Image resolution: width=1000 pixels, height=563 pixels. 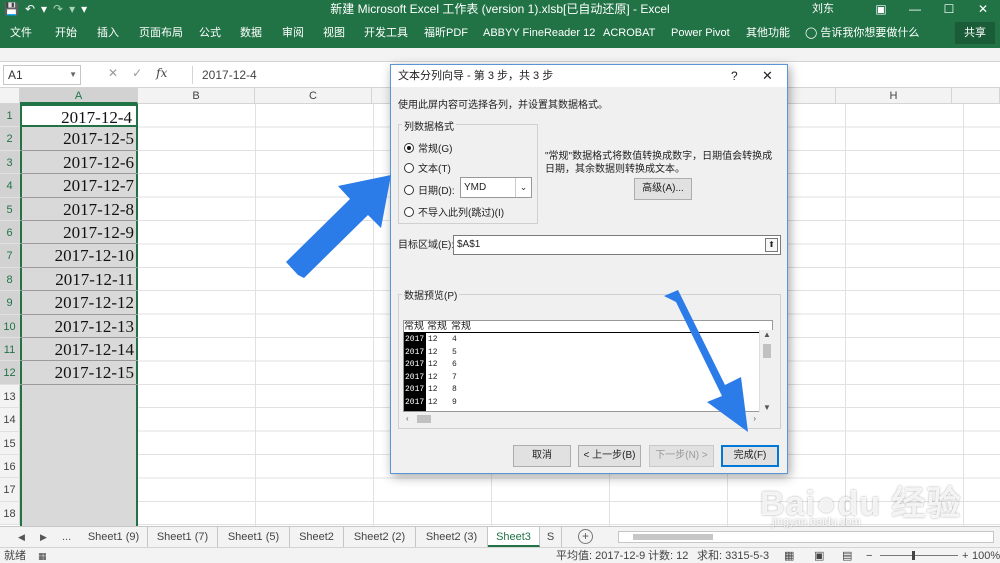 What do you see at coordinates (514, 537) in the screenshot?
I see `sheet-tab-active: Sheet3` at bounding box center [514, 537].